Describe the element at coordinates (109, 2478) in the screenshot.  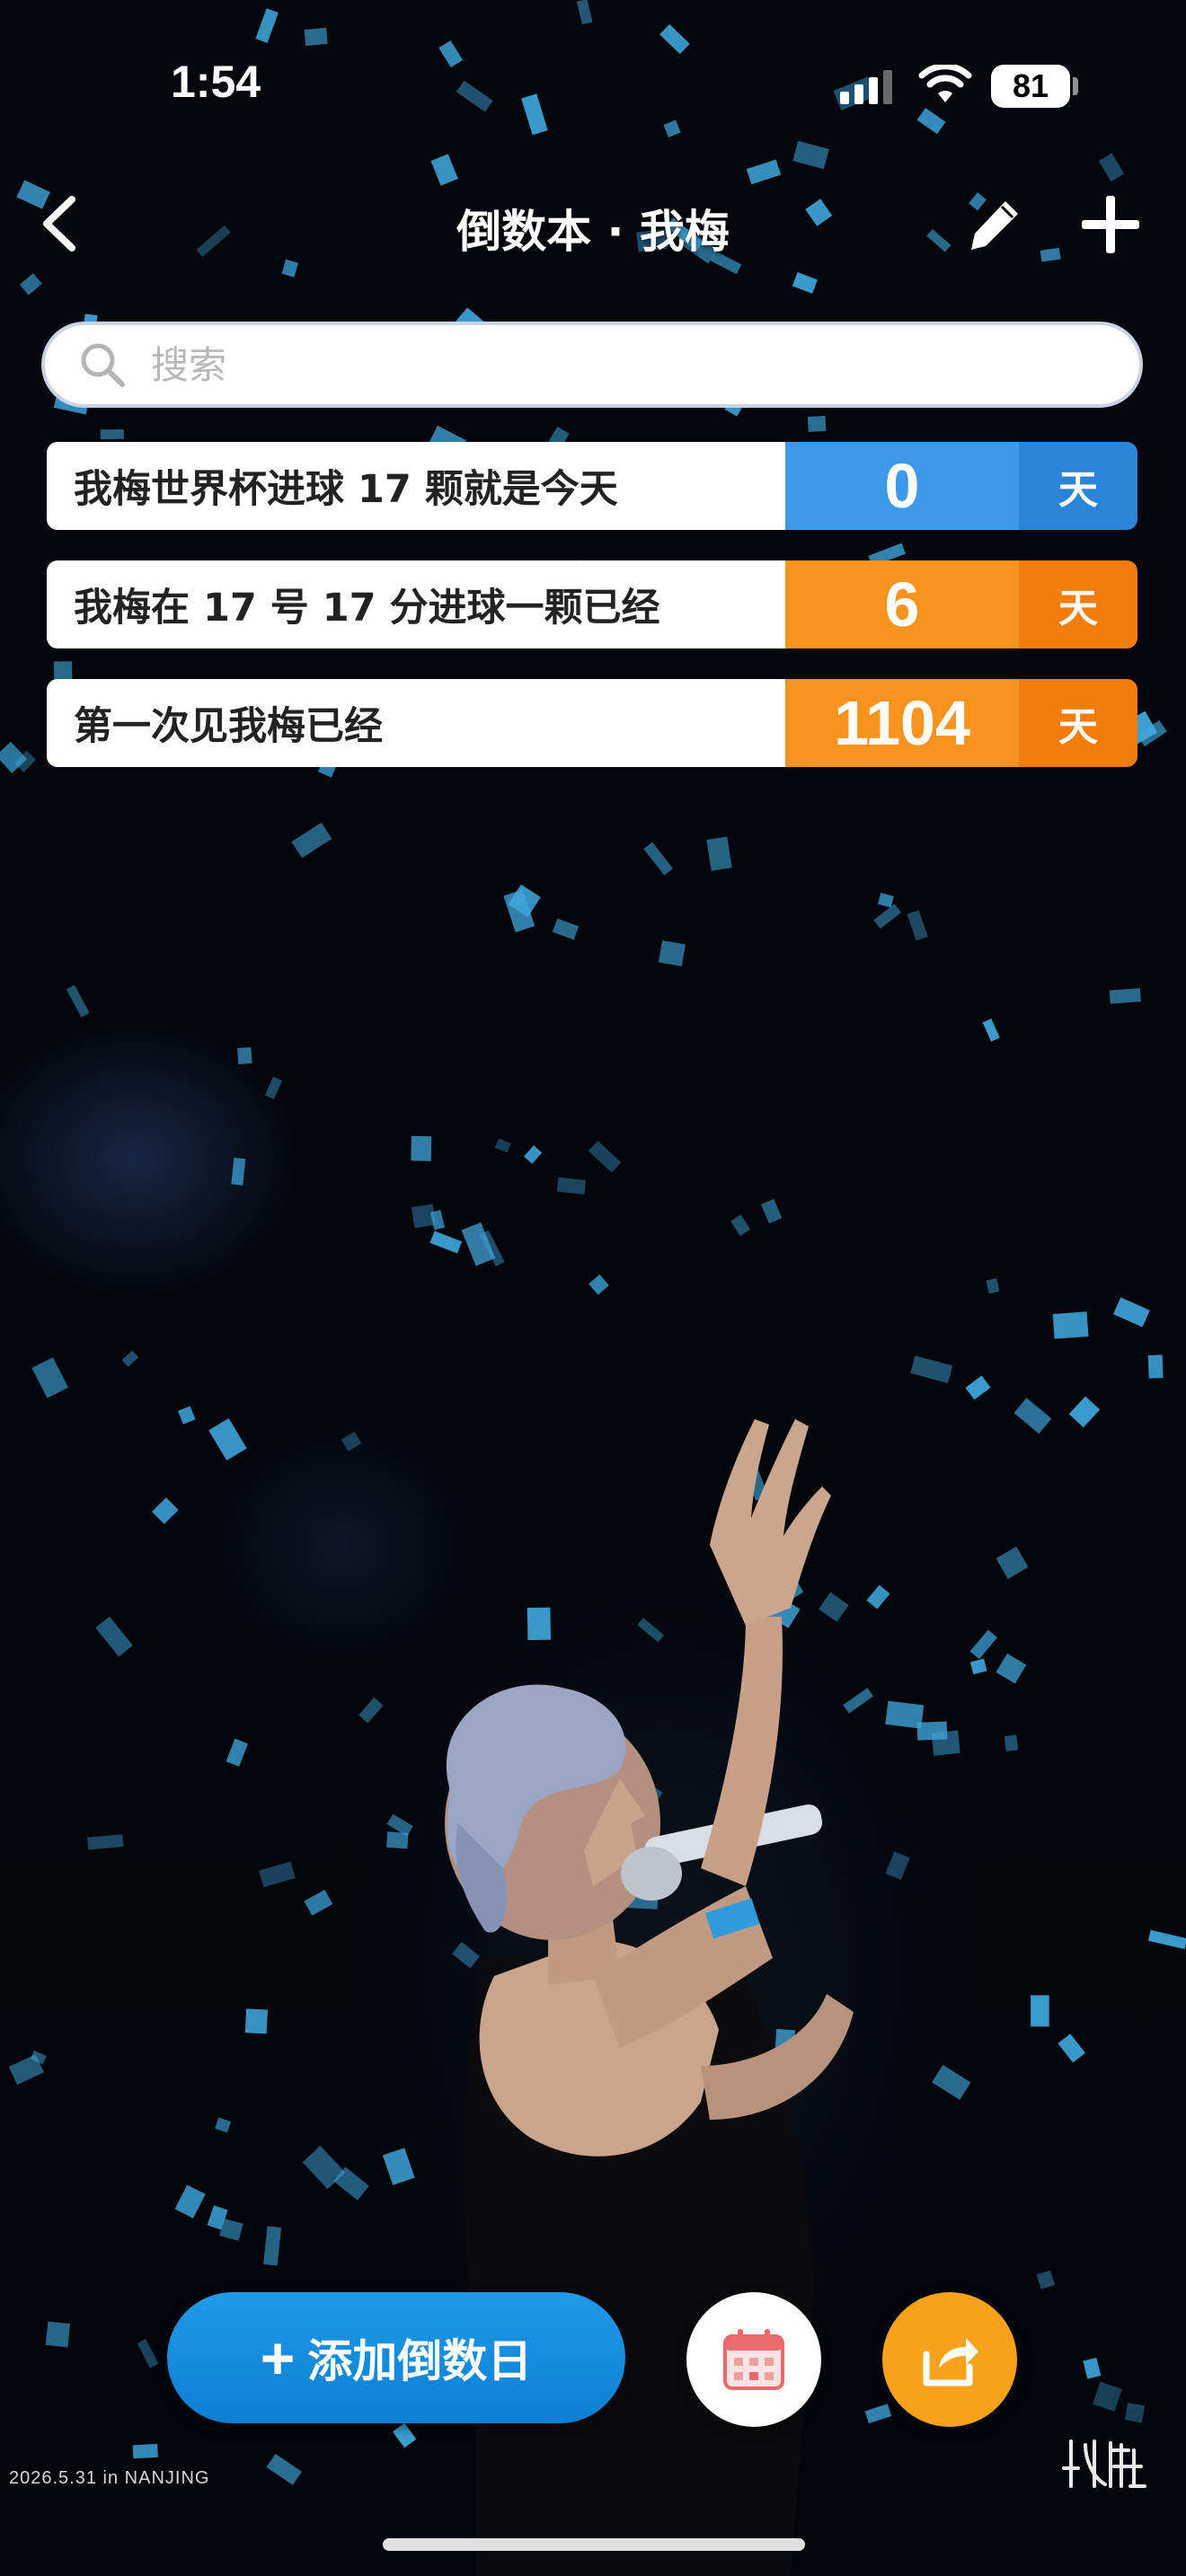
I see `photo-caption: 2026.5.31 in NANJING` at that location.